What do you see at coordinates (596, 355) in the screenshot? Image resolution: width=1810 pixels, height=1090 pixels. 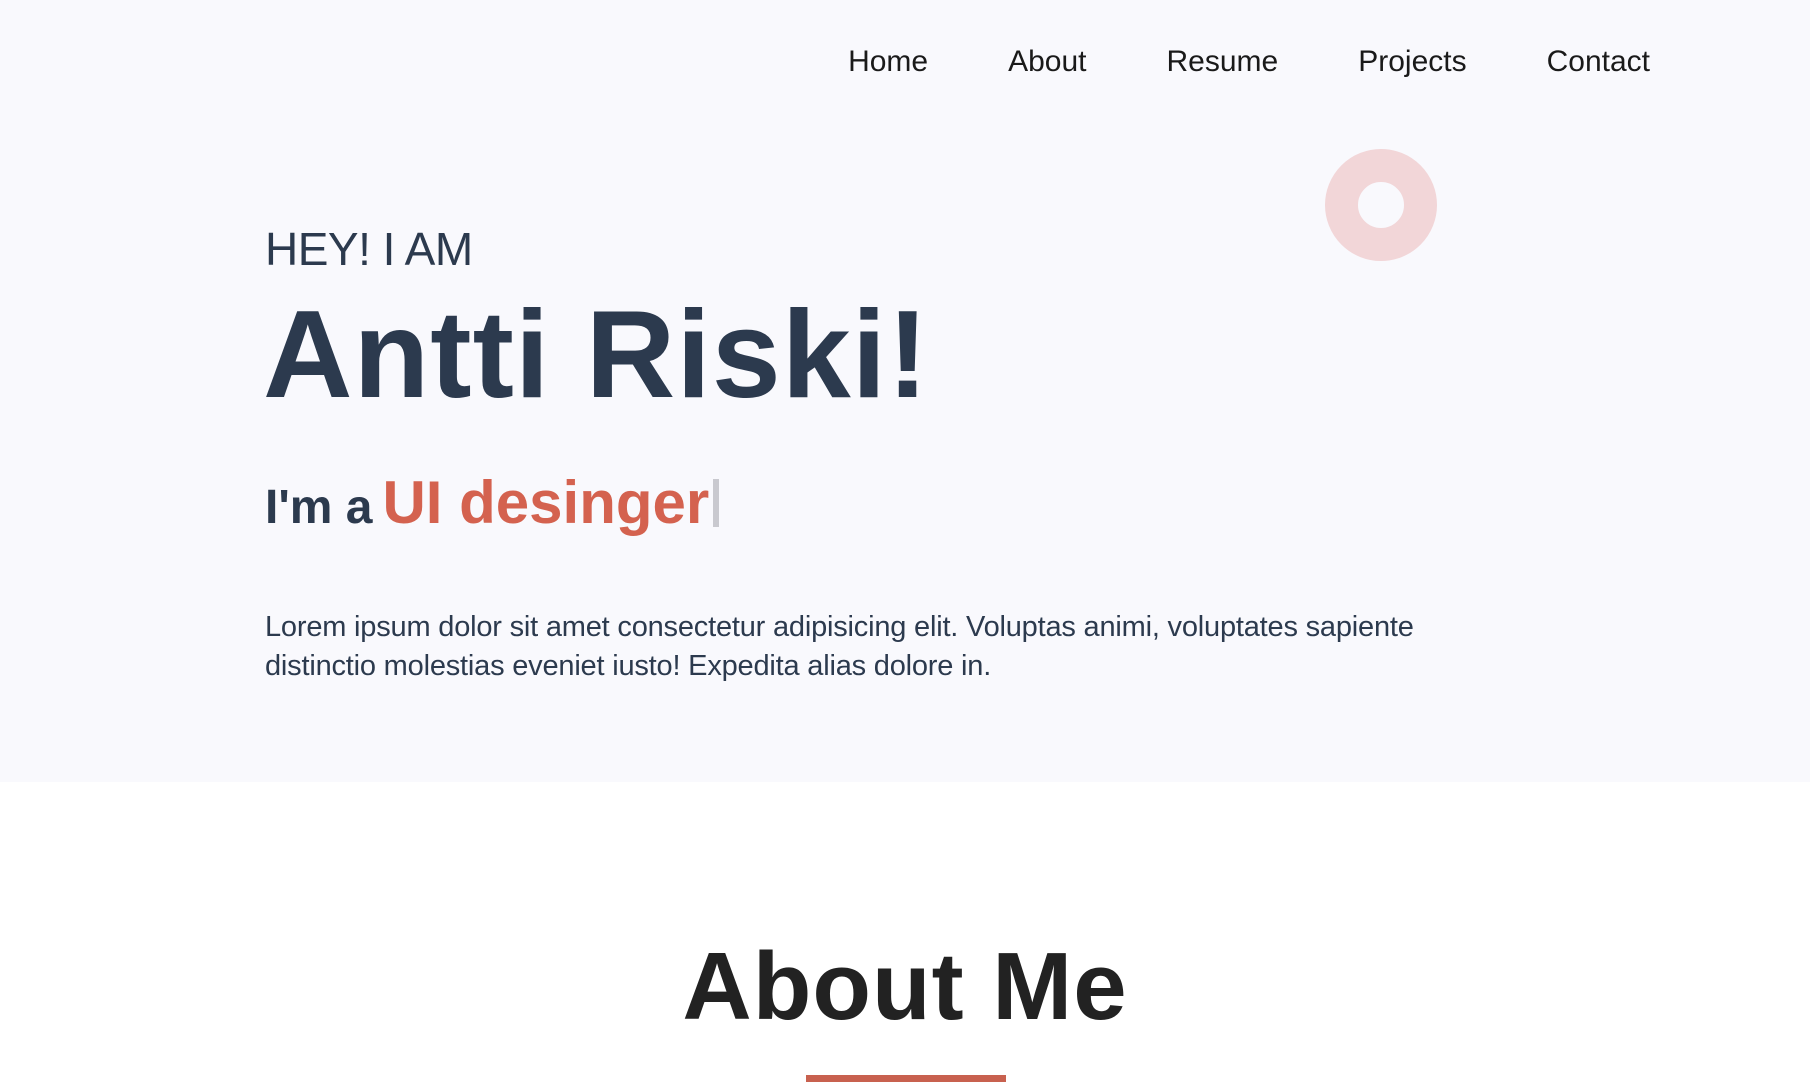 I see `hero-name: Antti Riski!` at bounding box center [596, 355].